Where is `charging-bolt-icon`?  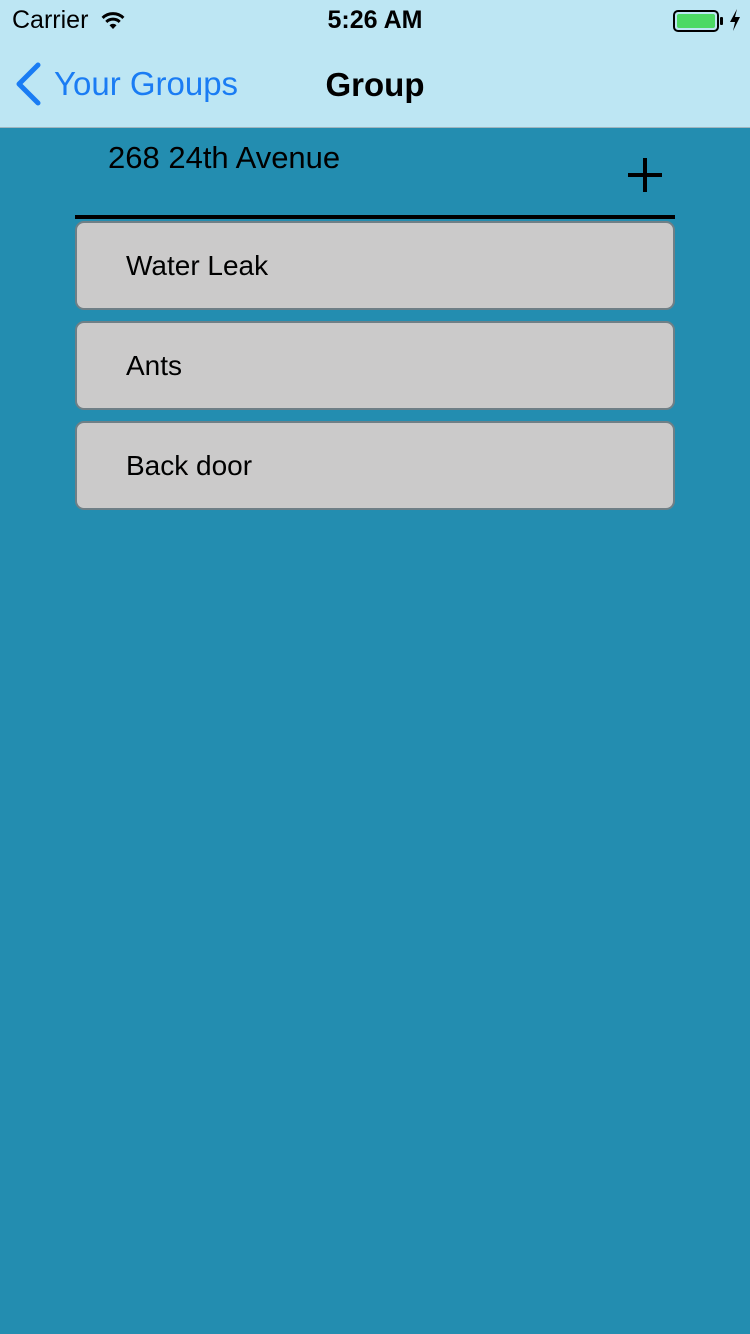
charging-bolt-icon is located at coordinates (735, 20).